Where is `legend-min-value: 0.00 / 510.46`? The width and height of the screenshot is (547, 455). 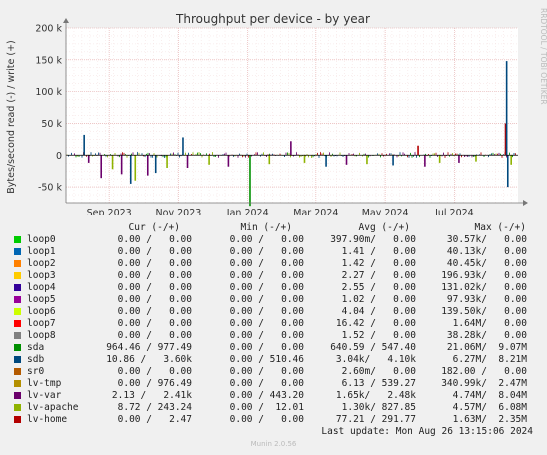 legend-min-value: 0.00 / 510.46 is located at coordinates (266, 359).